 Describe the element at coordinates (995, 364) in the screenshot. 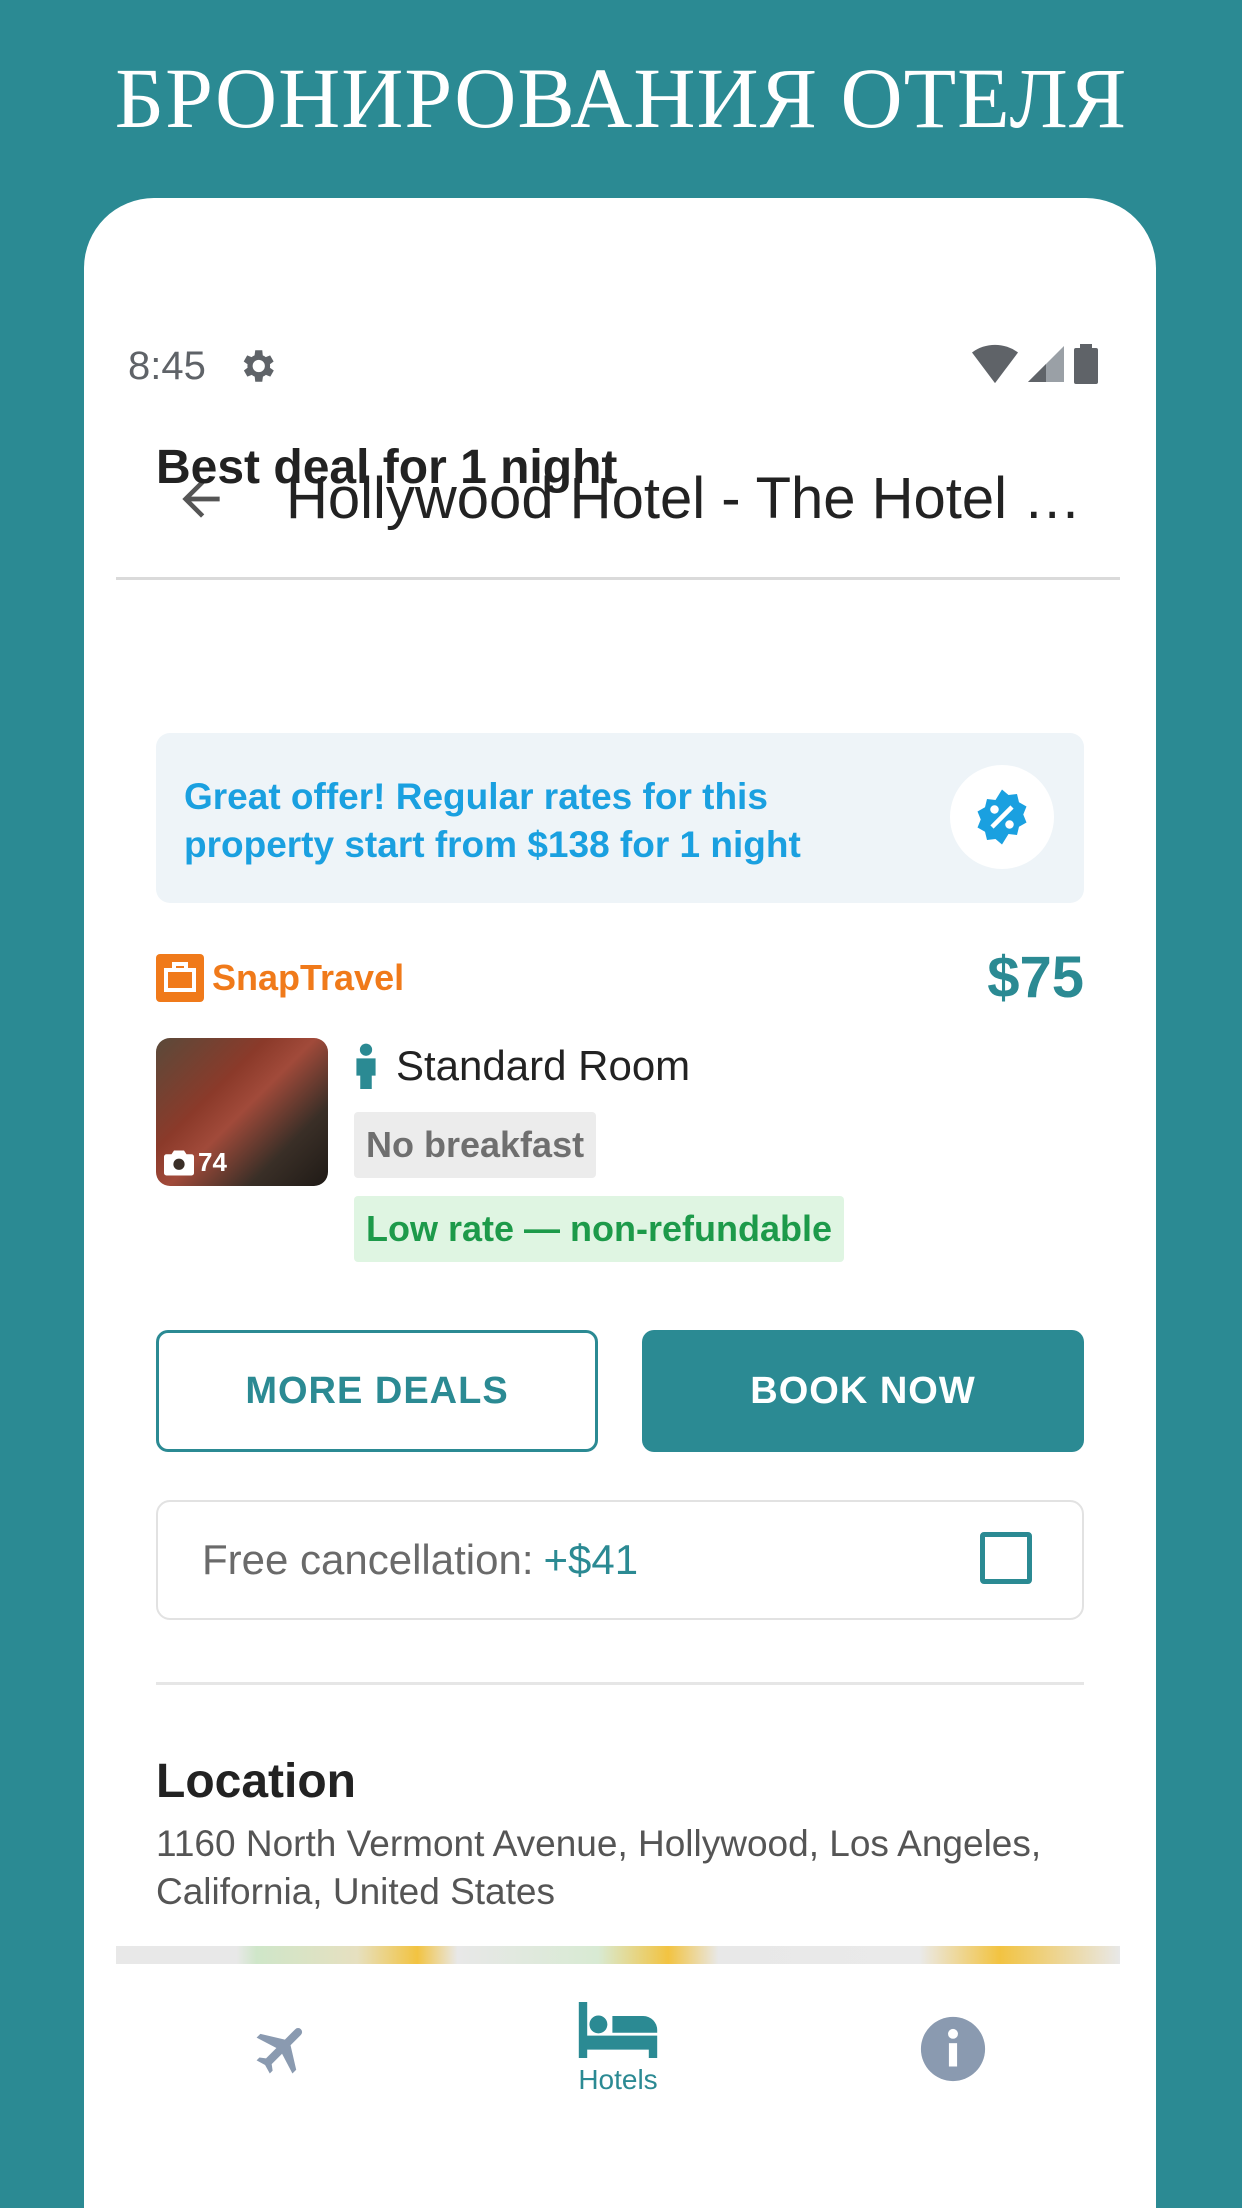

I see `wifi-icon` at that location.